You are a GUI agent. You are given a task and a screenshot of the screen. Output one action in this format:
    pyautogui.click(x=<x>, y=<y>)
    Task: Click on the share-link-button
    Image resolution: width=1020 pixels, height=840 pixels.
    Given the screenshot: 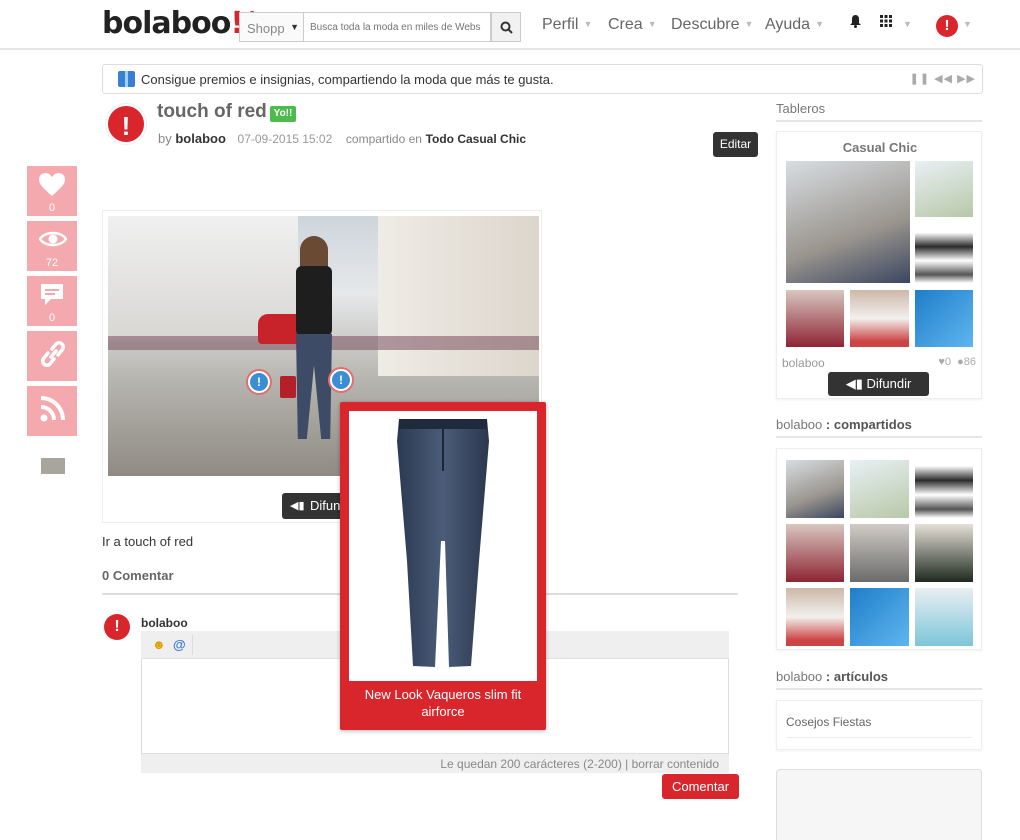 What is the action you would take?
    pyautogui.click(x=52, y=356)
    